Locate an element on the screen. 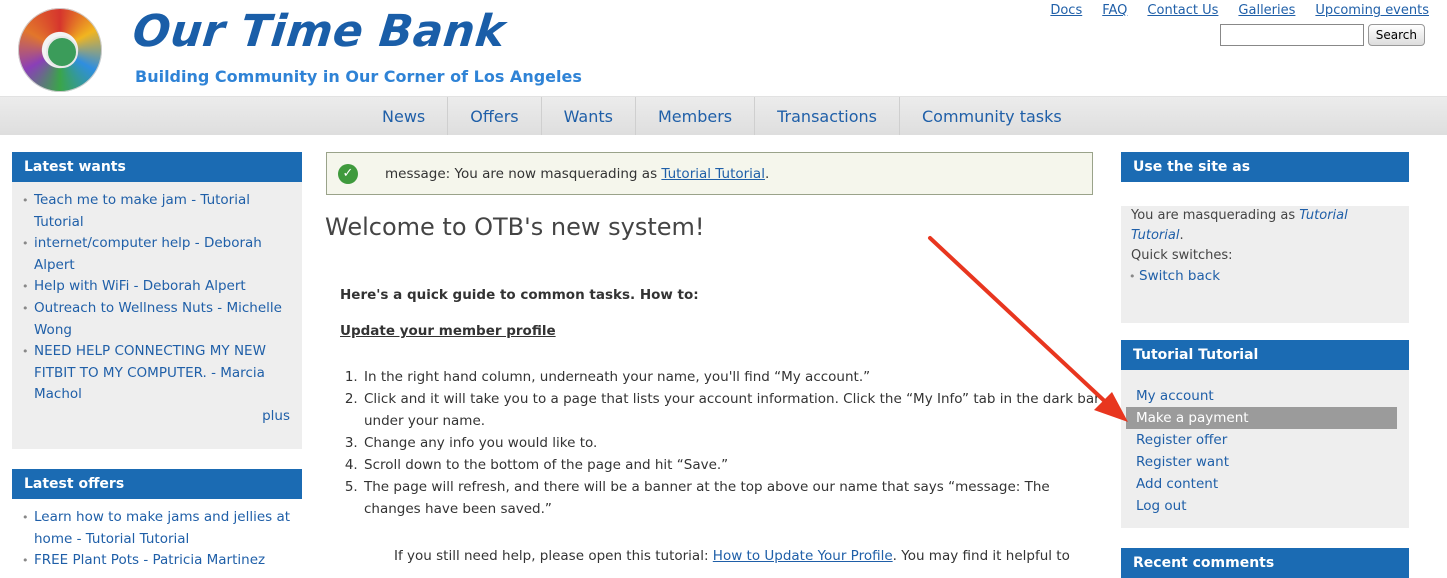  block-spacer is located at coordinates (1265, 194).